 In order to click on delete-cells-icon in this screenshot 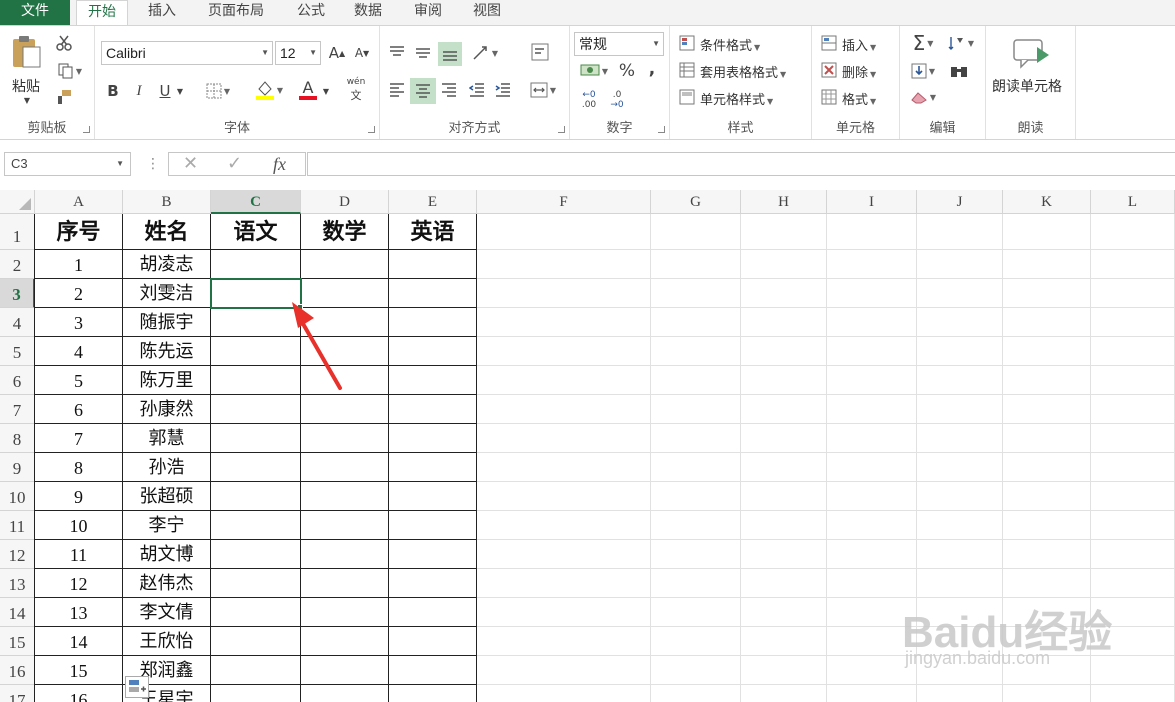, I will do `click(829, 70)`.